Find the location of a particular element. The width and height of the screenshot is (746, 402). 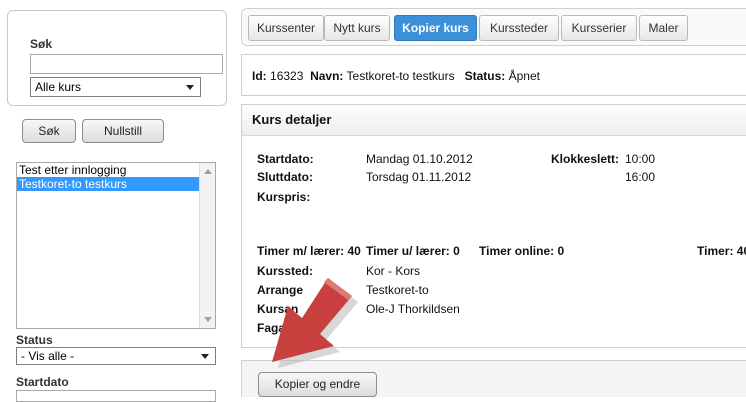

id-label: Id: is located at coordinates (259, 76).